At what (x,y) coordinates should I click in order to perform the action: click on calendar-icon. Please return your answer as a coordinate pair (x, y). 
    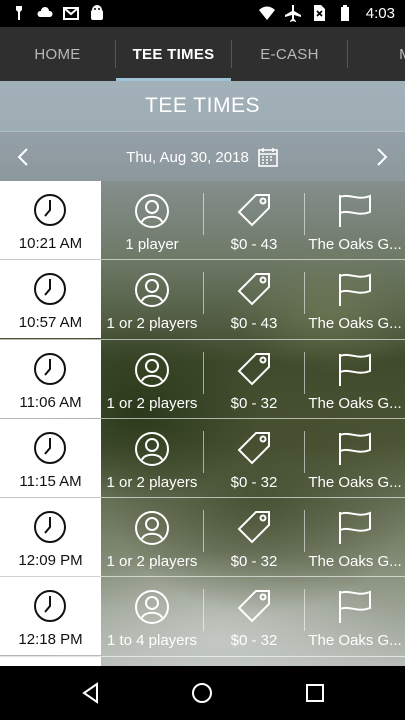
    Looking at the image, I should click on (268, 157).